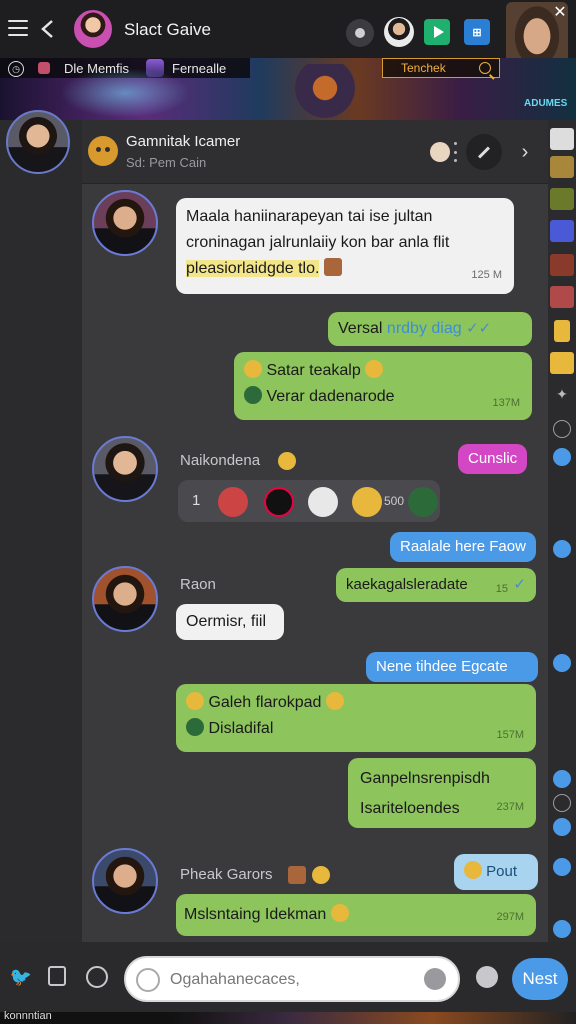 The image size is (576, 1024). Describe the element at coordinates (424, 328) in the screenshot. I see `message-link: nrdby diag` at that location.